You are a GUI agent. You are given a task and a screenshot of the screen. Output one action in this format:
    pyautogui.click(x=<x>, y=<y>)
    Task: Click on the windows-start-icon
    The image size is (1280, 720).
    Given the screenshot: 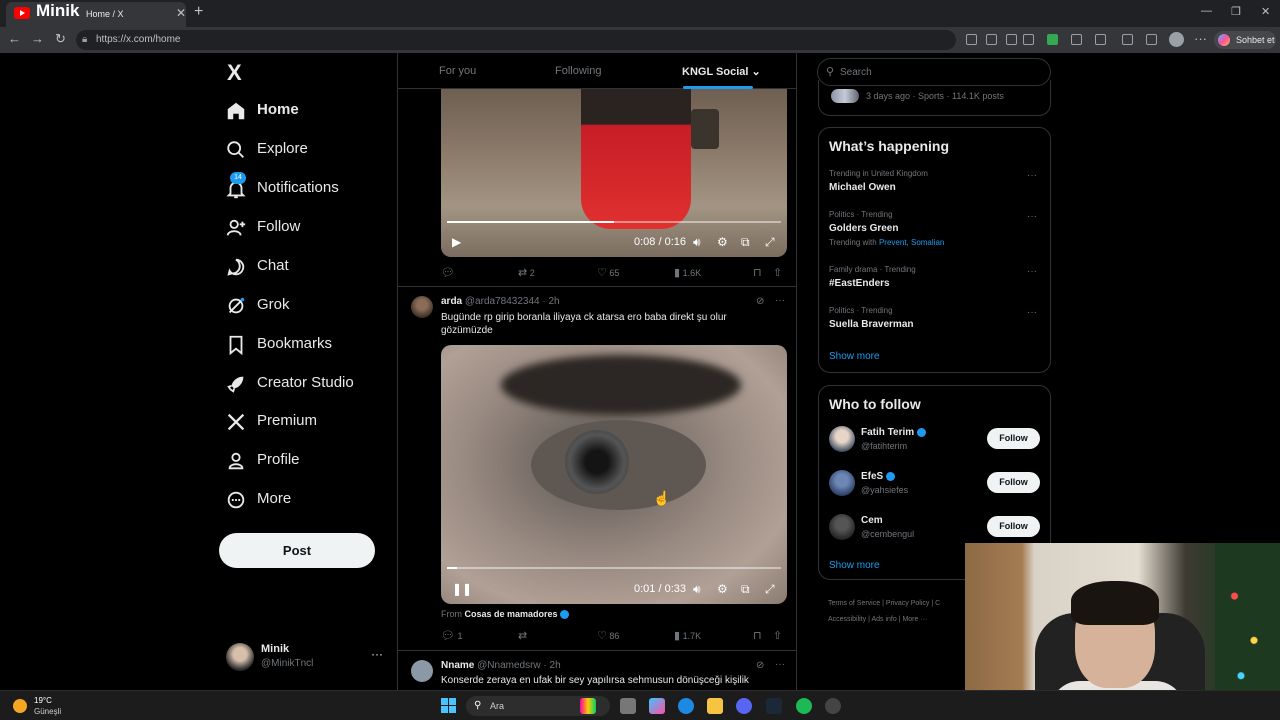 What is the action you would take?
    pyautogui.click(x=448, y=705)
    